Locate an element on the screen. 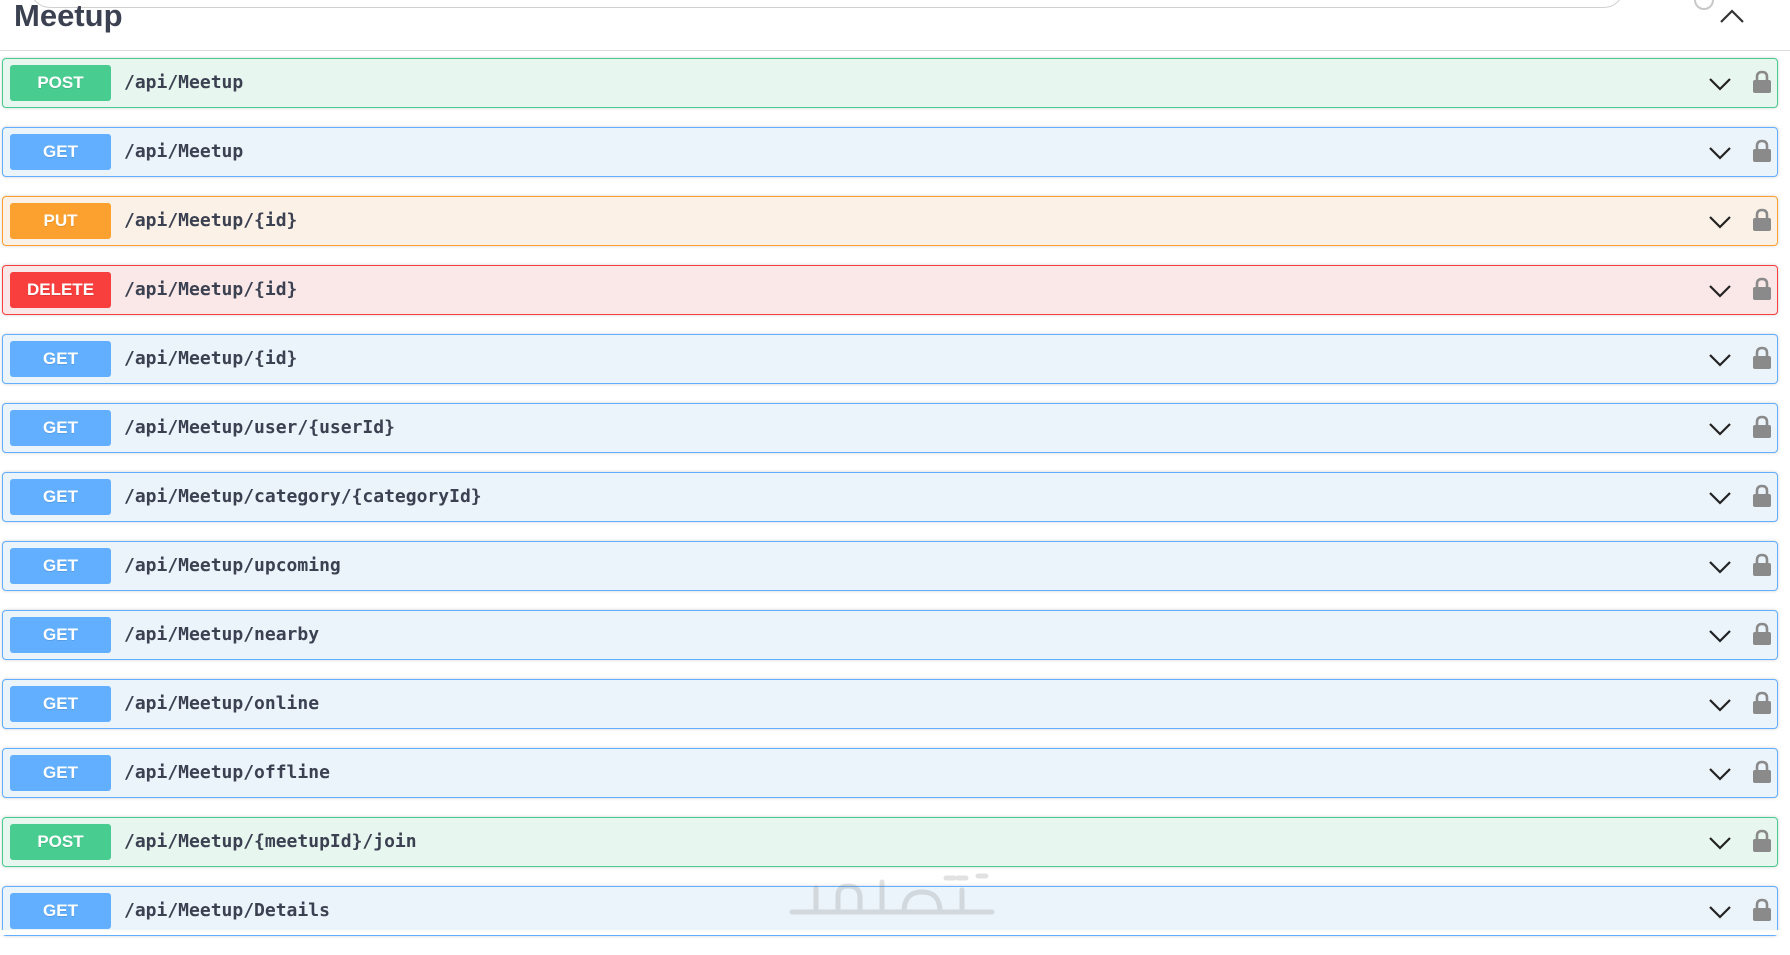 This screenshot has height=955, width=1790. endpoint-path: /api/Meetup/online is located at coordinates (222, 703).